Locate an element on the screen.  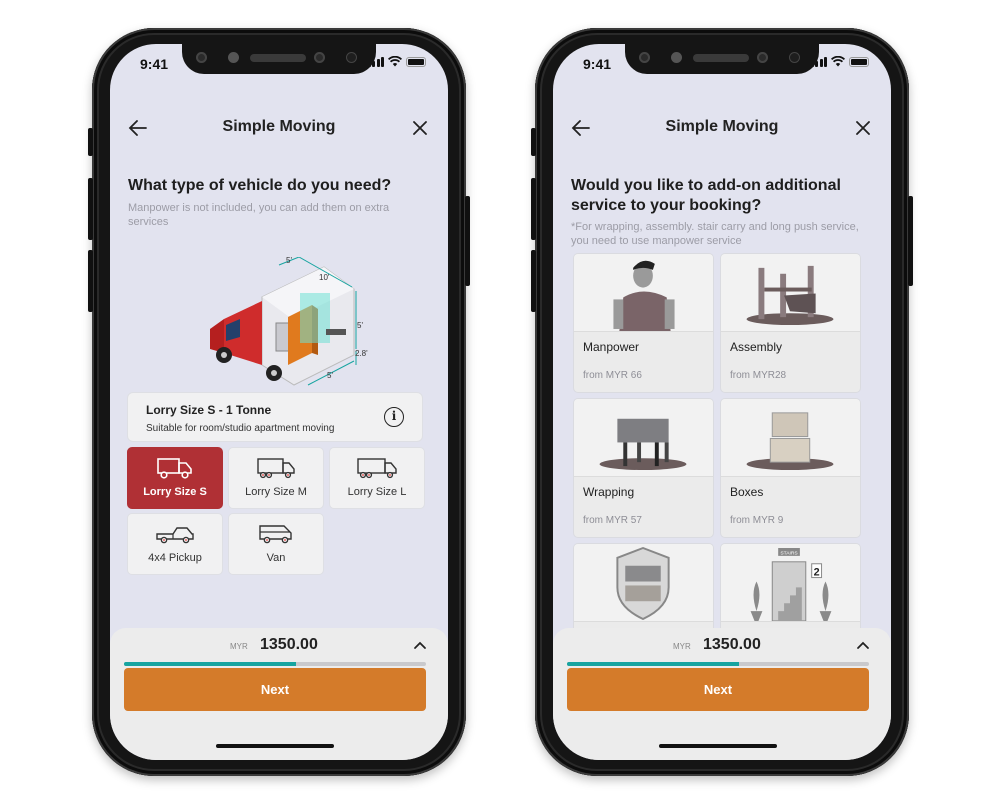
van-icon is located at coordinates (275, 534).